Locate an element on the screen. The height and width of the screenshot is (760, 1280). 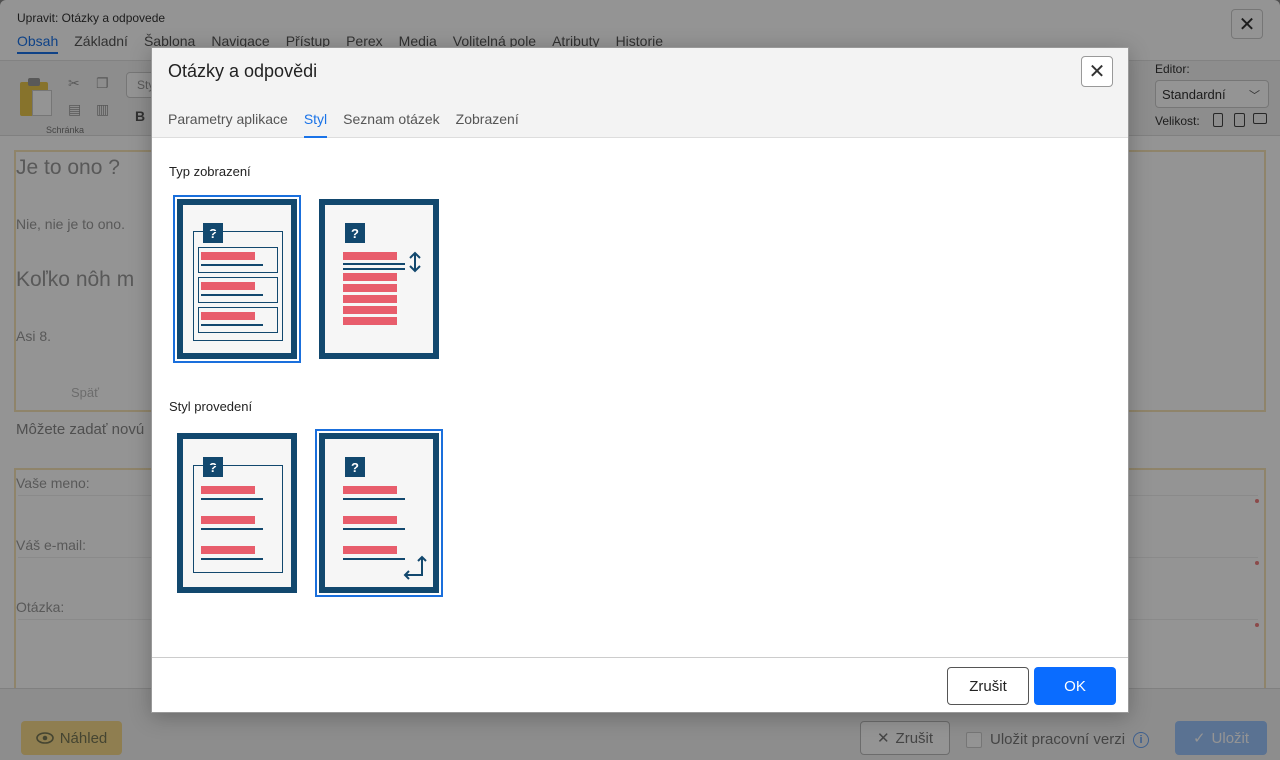
display-type-label: Typ zobrazení is located at coordinates (210, 171).